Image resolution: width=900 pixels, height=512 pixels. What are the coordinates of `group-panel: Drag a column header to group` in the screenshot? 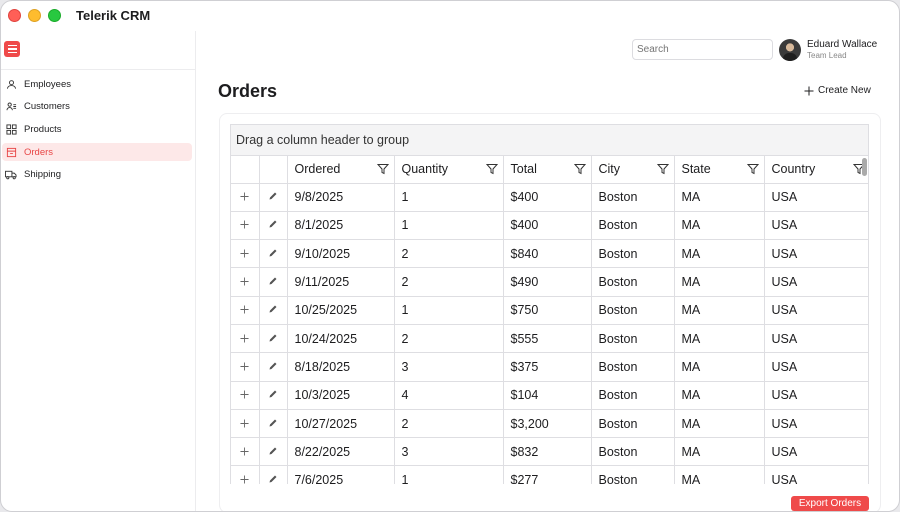 It's located at (549, 140).